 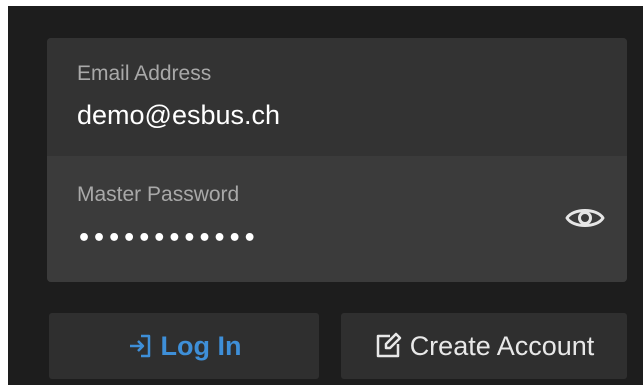 What do you see at coordinates (388, 345) in the screenshot?
I see `edit-icon` at bounding box center [388, 345].